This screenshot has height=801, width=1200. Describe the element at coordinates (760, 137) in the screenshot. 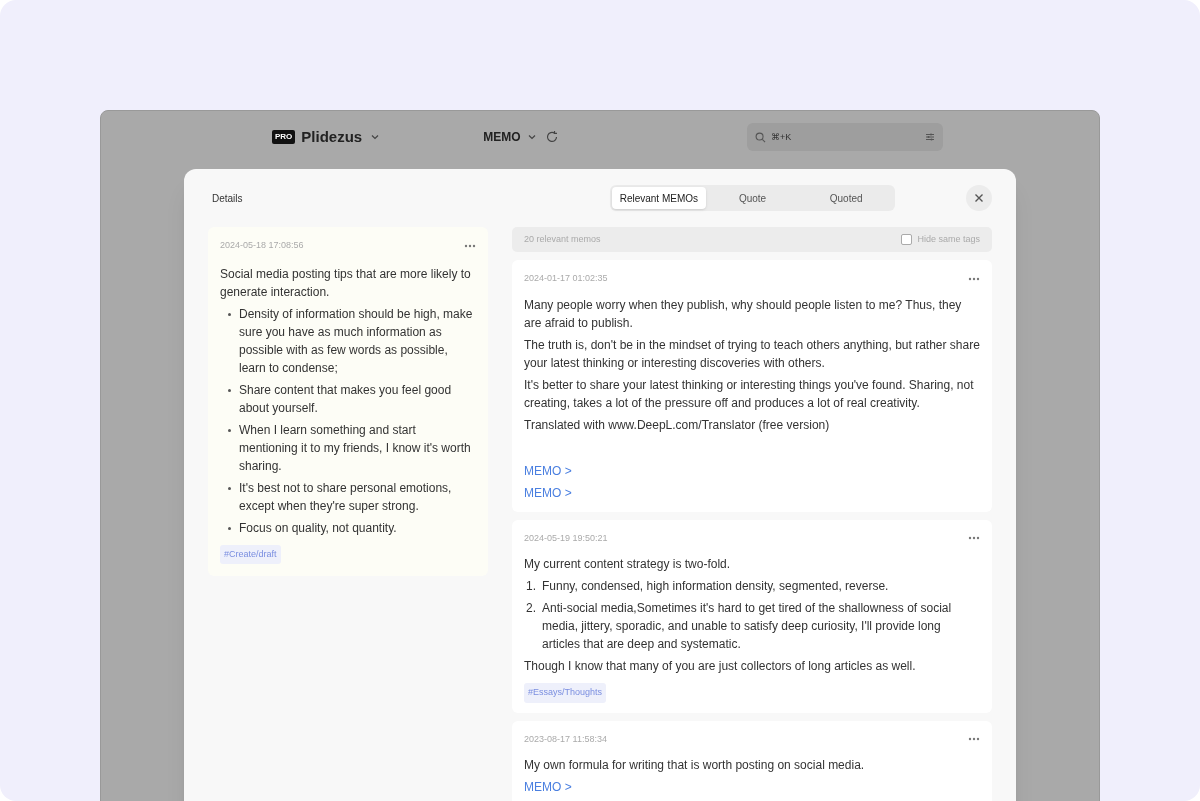

I see `search-icon` at that location.